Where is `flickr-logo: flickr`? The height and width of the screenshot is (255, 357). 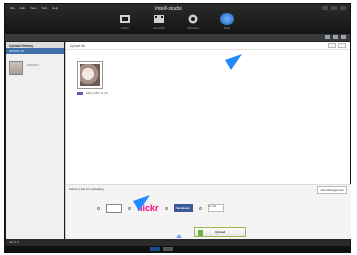
flickr-logo: flickr is located at coordinates (148, 208).